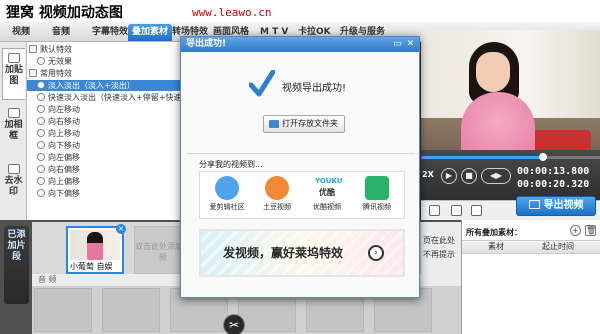 The width and height of the screenshot is (600, 334). I want to click on volume-slider: ◀▶, so click(496, 176).